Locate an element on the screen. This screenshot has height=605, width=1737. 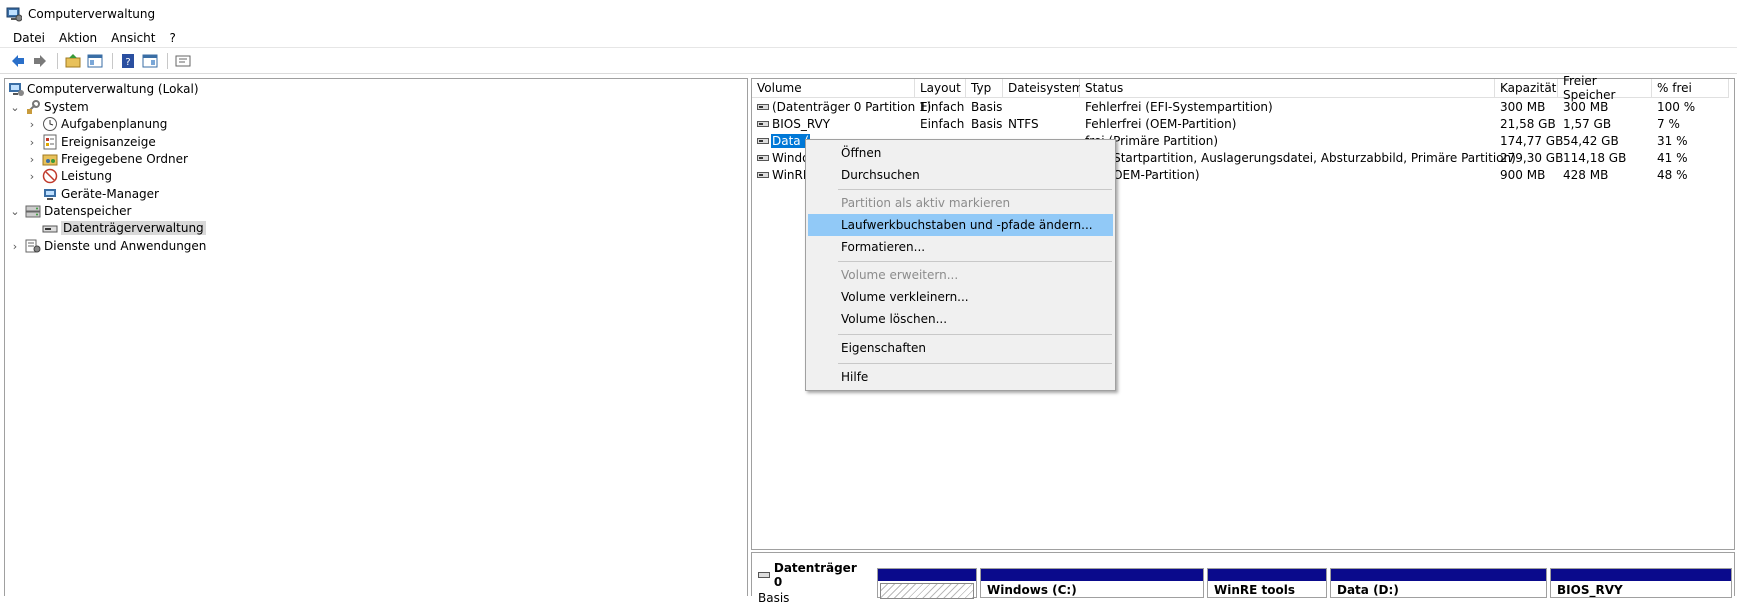
disk-label: Datenträger 0 Basis is located at coordinates (813, 583).